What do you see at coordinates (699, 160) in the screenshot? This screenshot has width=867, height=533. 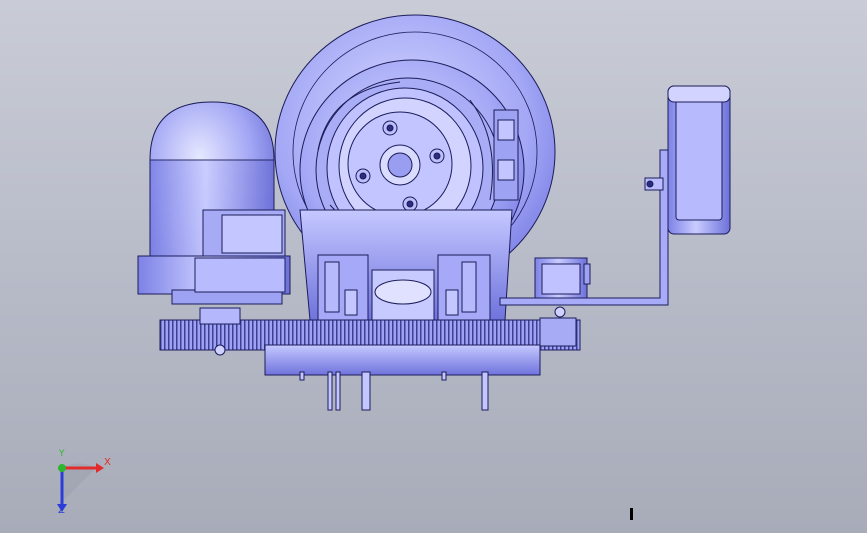 I see `control-box` at bounding box center [699, 160].